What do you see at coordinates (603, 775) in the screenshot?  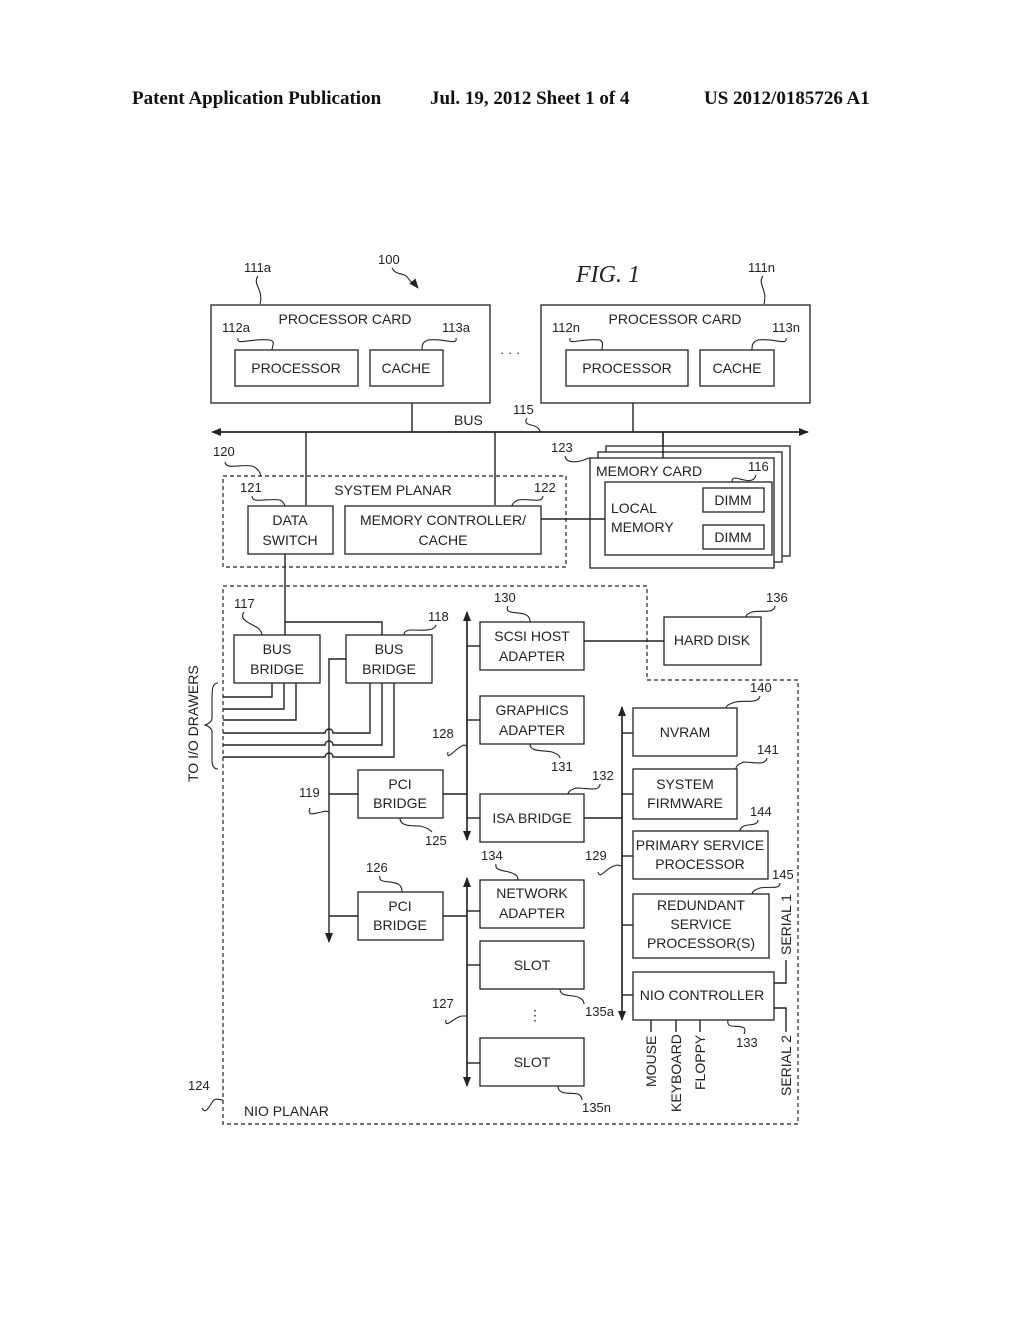 I see `svg-text: 132` at bounding box center [603, 775].